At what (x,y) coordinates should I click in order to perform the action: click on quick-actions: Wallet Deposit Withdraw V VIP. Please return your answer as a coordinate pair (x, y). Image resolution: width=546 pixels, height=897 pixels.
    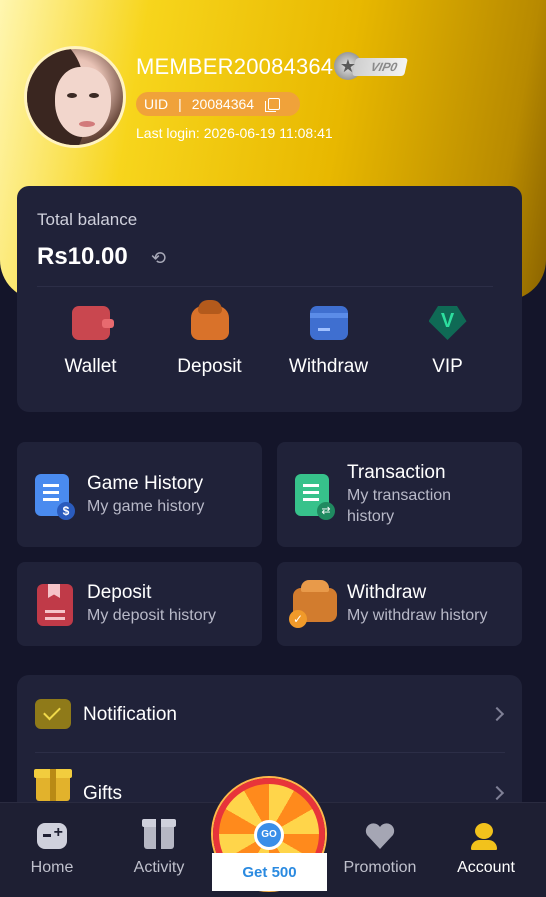
    Looking at the image, I should click on (269, 339).